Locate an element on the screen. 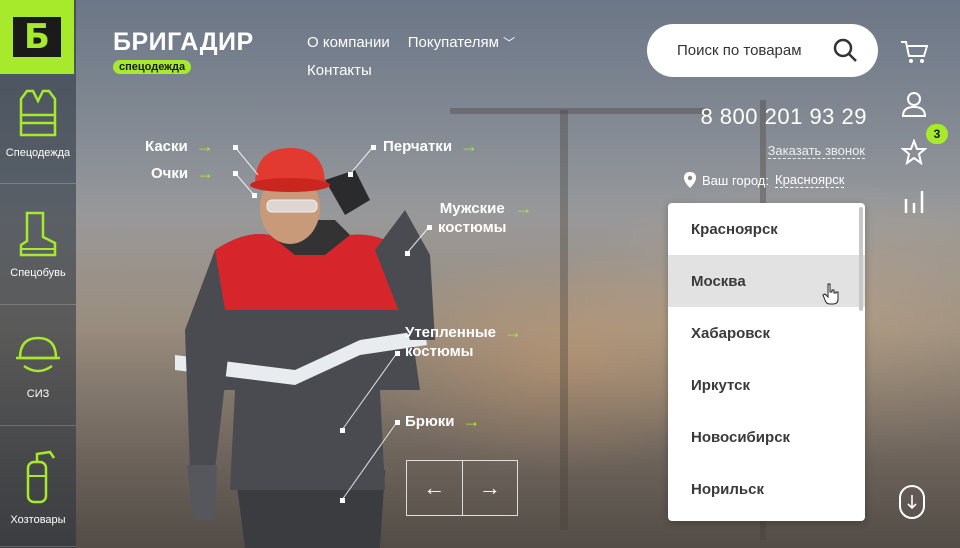 The image size is (960, 548). hero-label-mens-suits: Мужские костюмы → is located at coordinates (485, 218).